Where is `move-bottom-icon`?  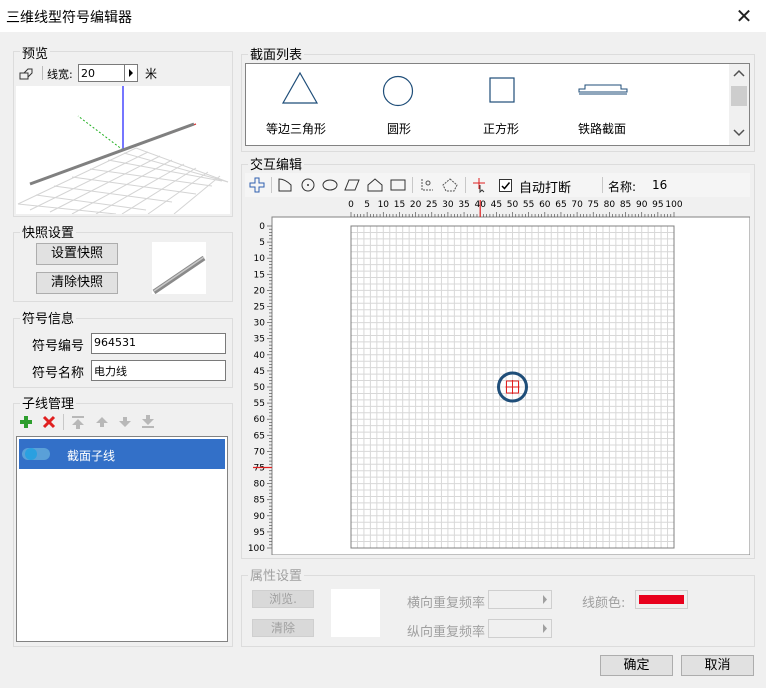 move-bottom-icon is located at coordinates (148, 423).